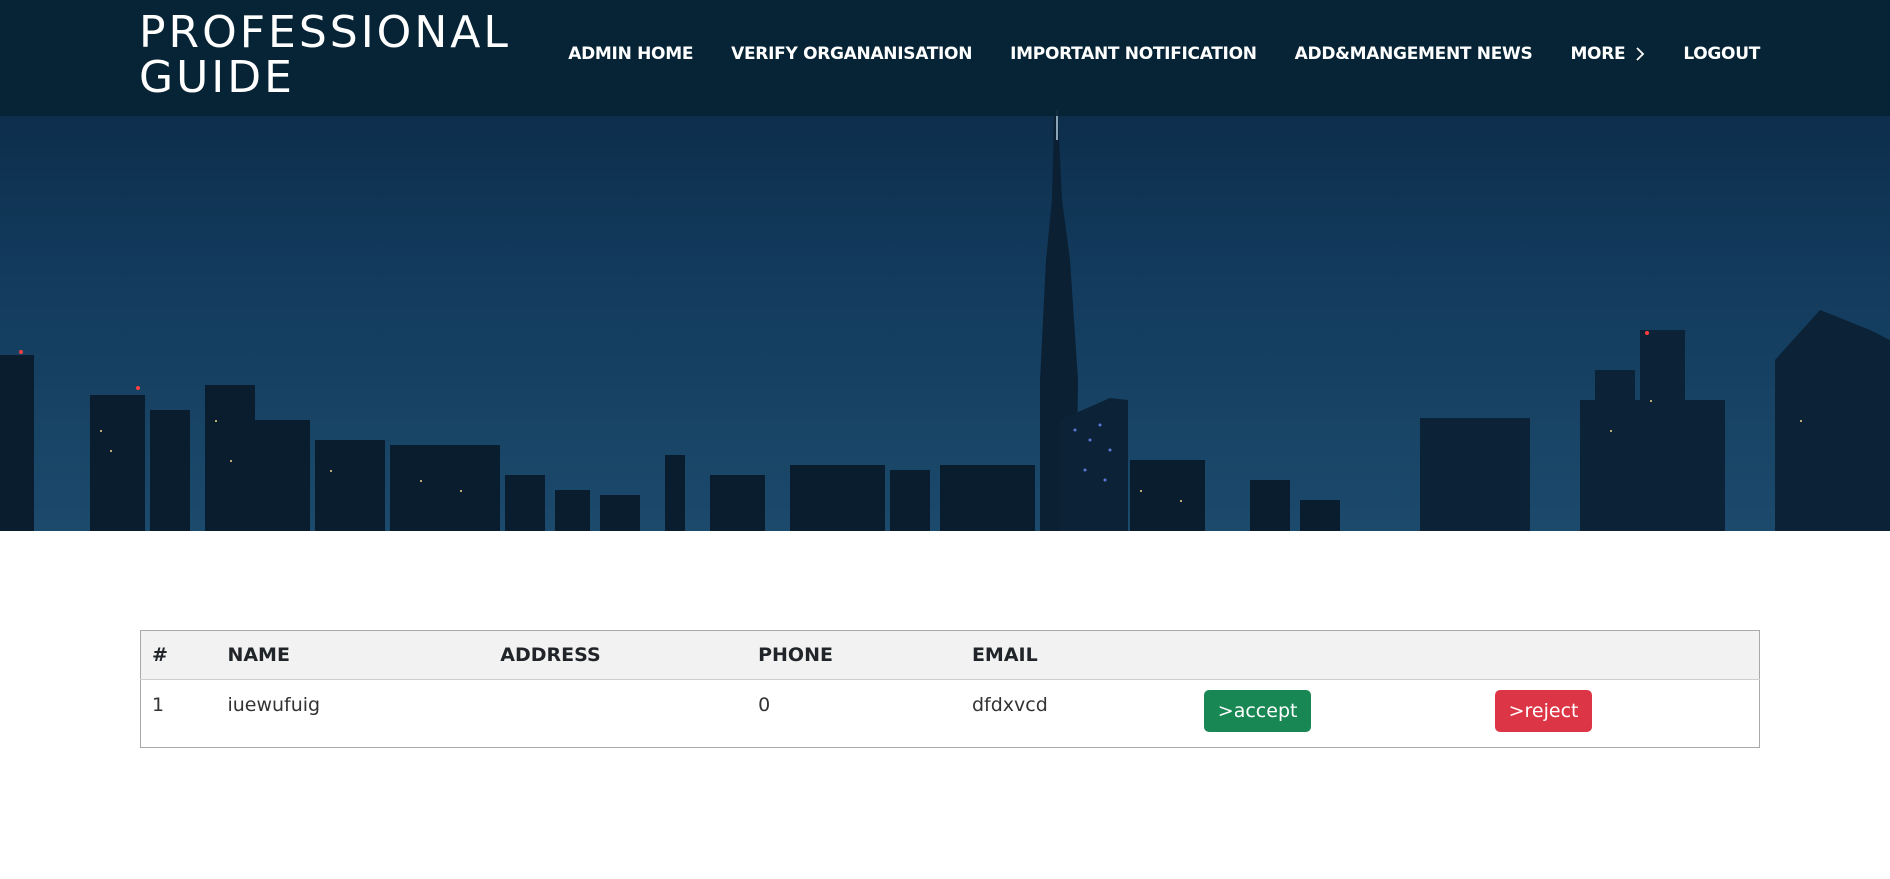 The width and height of the screenshot is (1890, 879). I want to click on header-name: NAME, so click(353, 655).